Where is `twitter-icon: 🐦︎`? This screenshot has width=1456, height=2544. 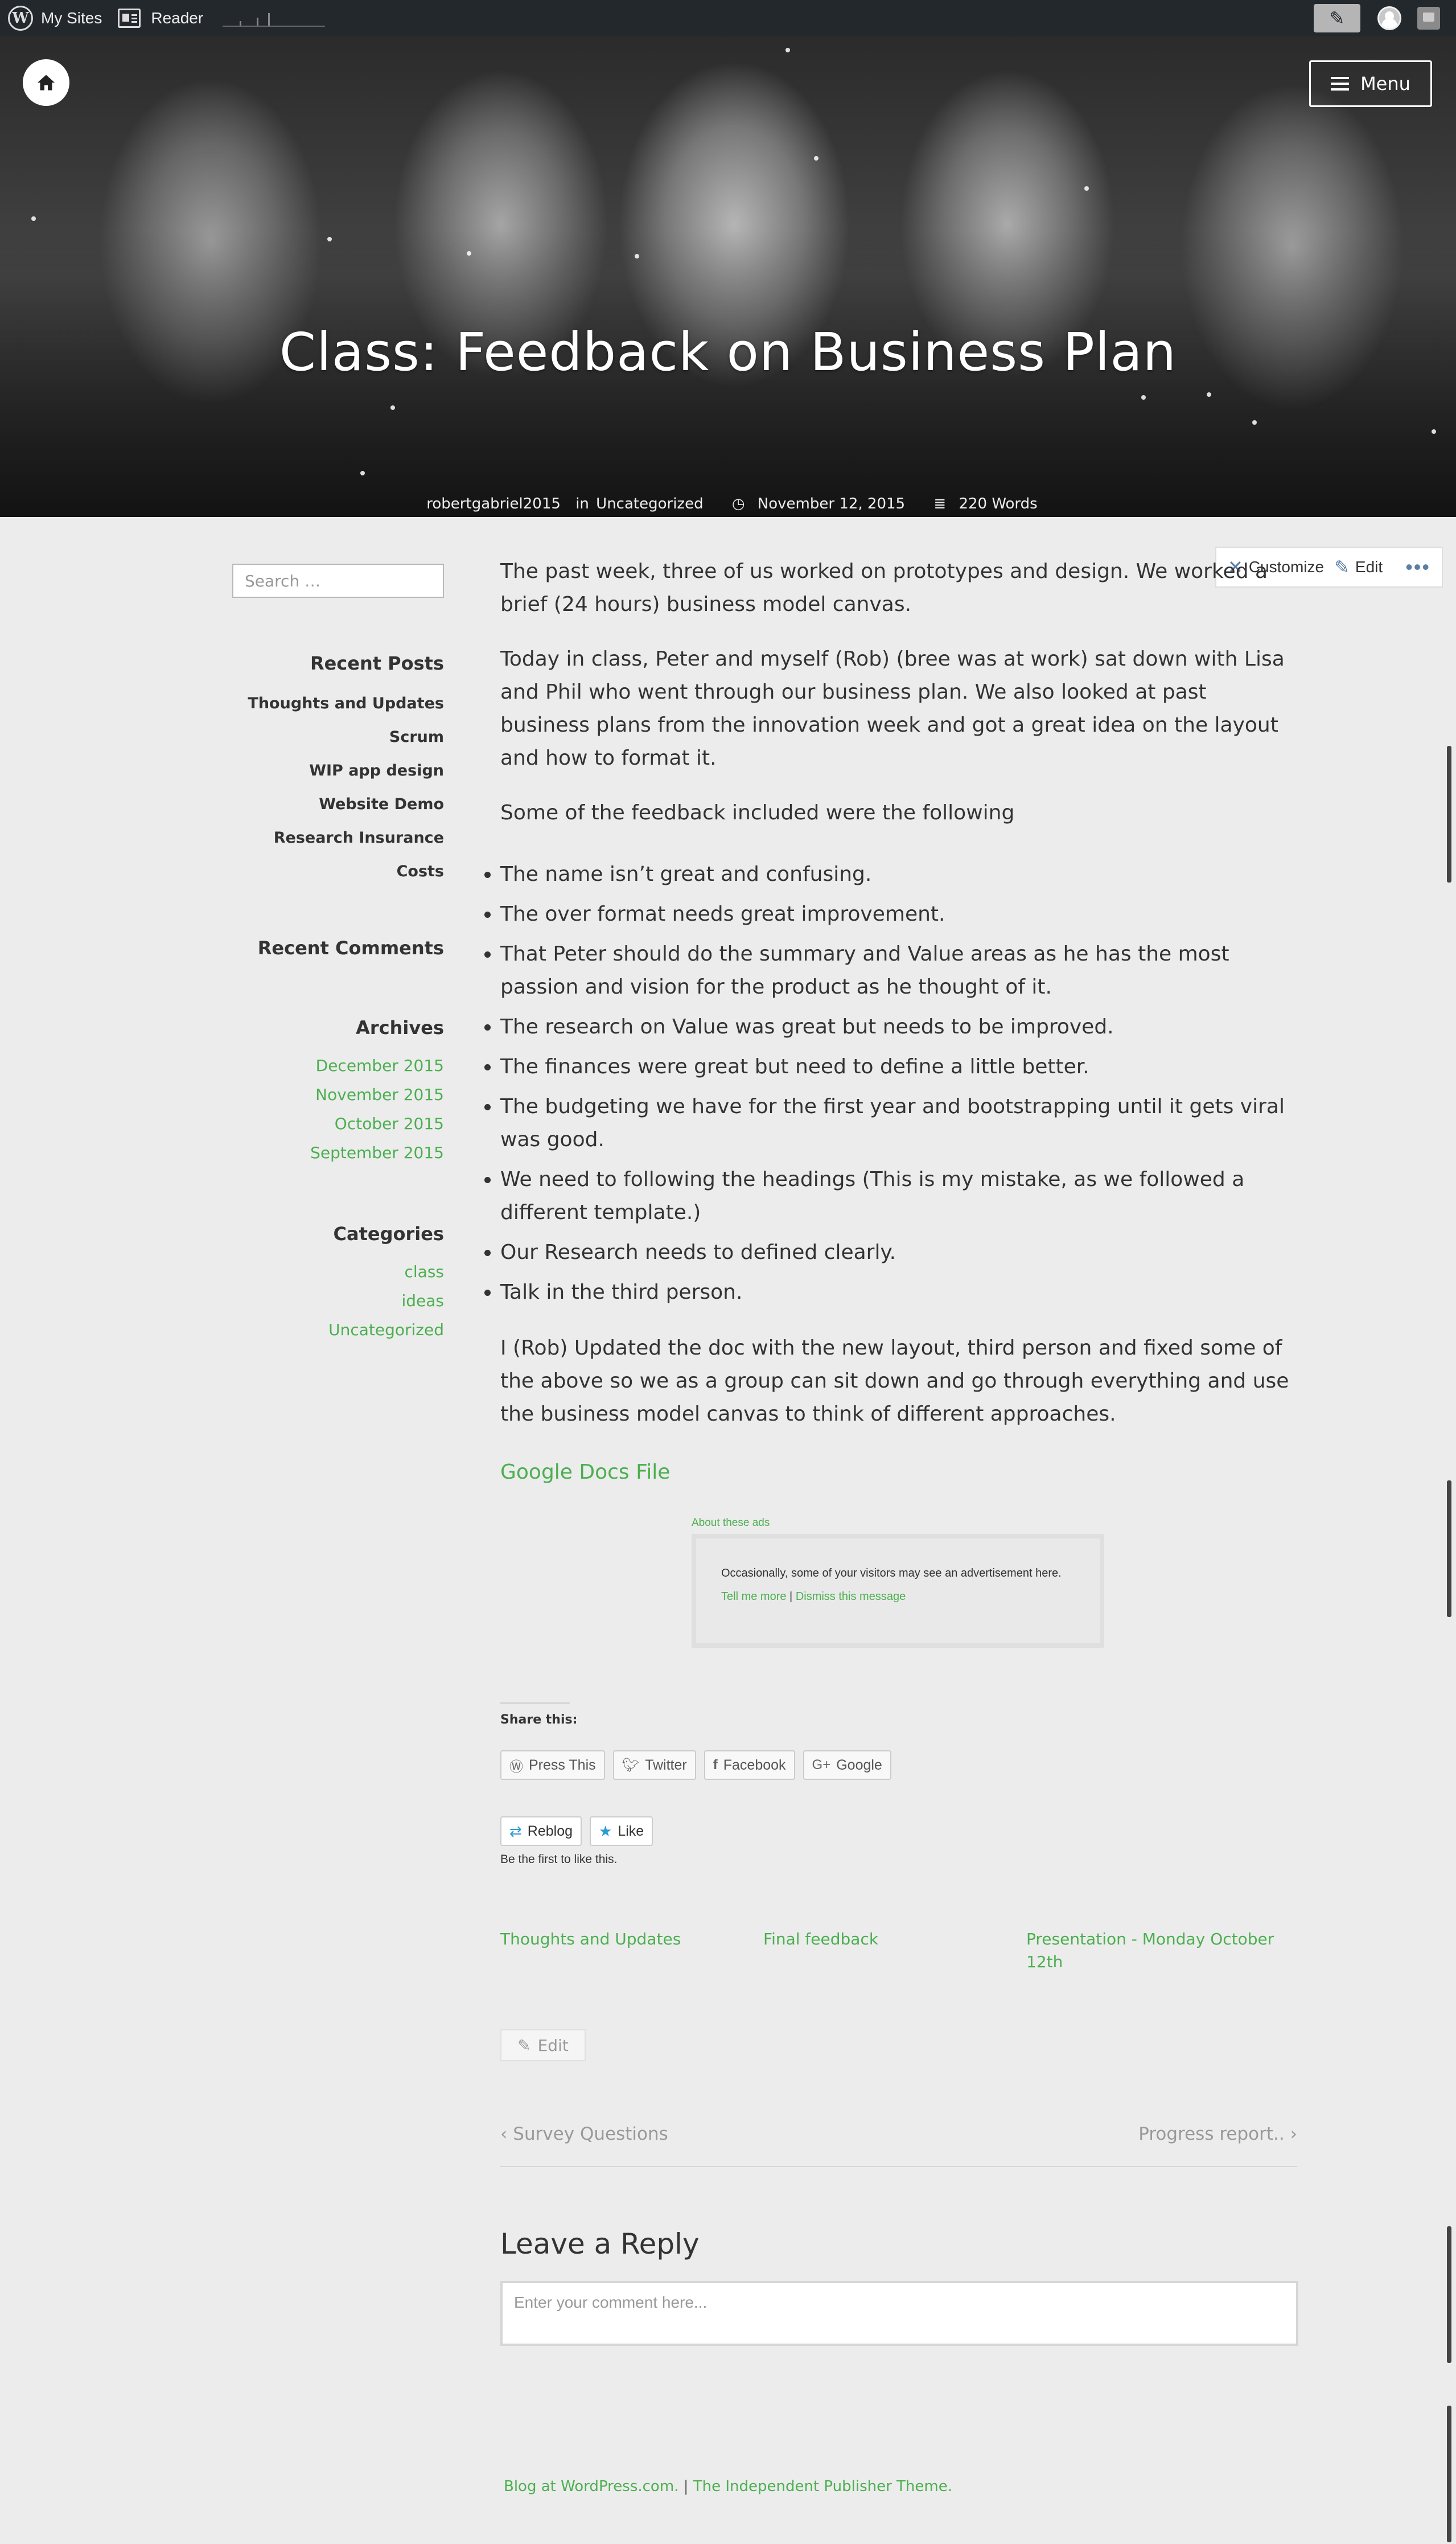 twitter-icon: 🐦︎ is located at coordinates (631, 1765).